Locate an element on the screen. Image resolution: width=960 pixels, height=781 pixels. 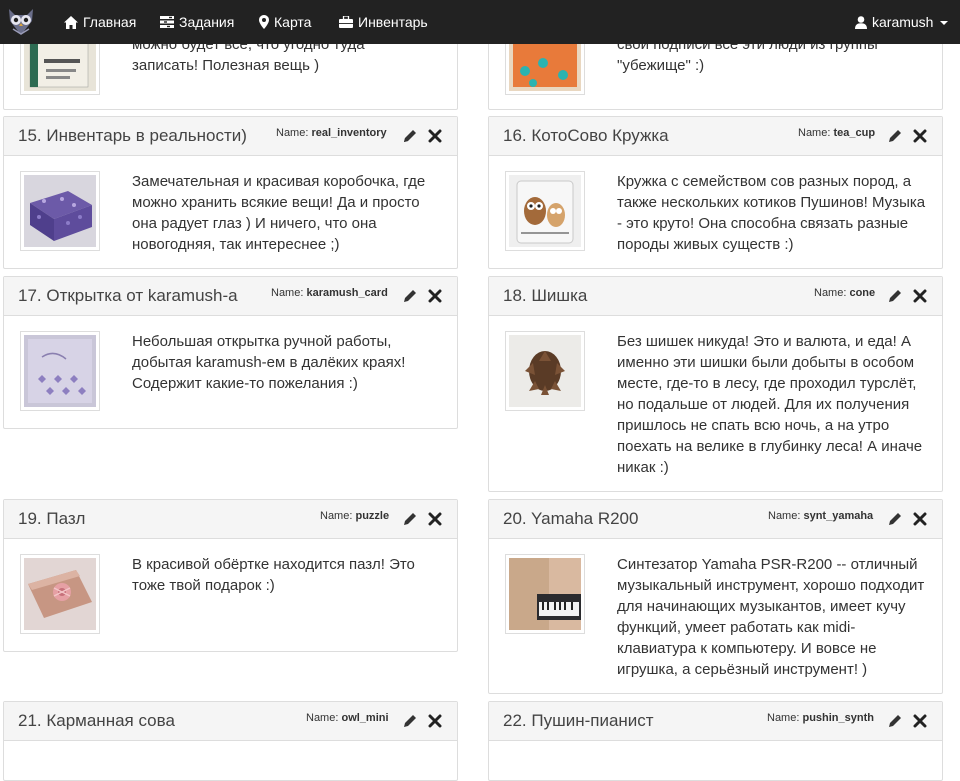
item-title: 17. Открытка от karamush-а is located at coordinates (128, 295).